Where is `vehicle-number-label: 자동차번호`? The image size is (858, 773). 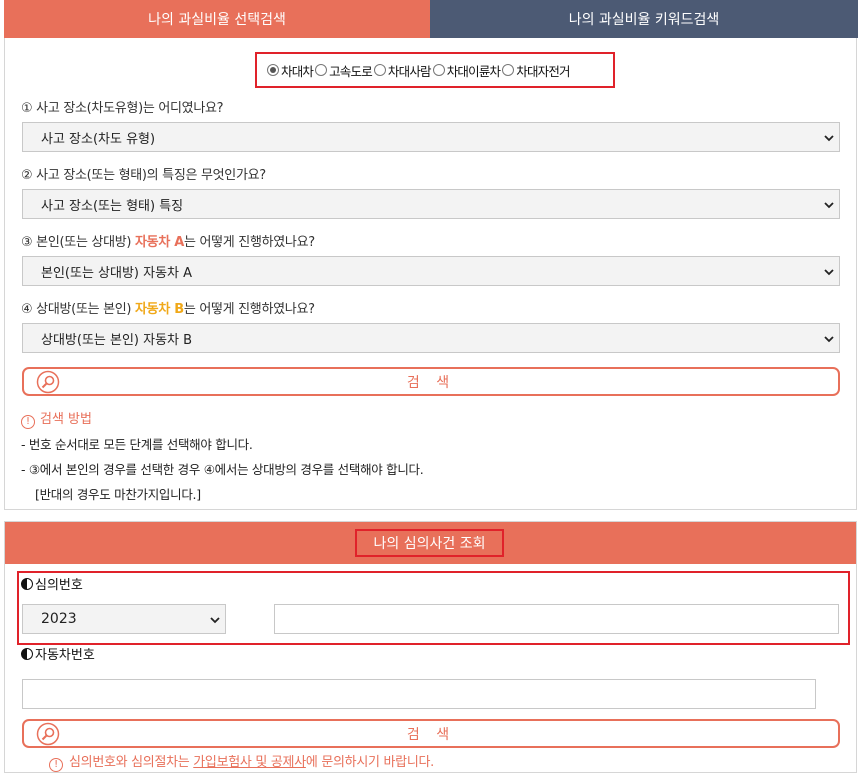 vehicle-number-label: 자동차번호 is located at coordinates (58, 653).